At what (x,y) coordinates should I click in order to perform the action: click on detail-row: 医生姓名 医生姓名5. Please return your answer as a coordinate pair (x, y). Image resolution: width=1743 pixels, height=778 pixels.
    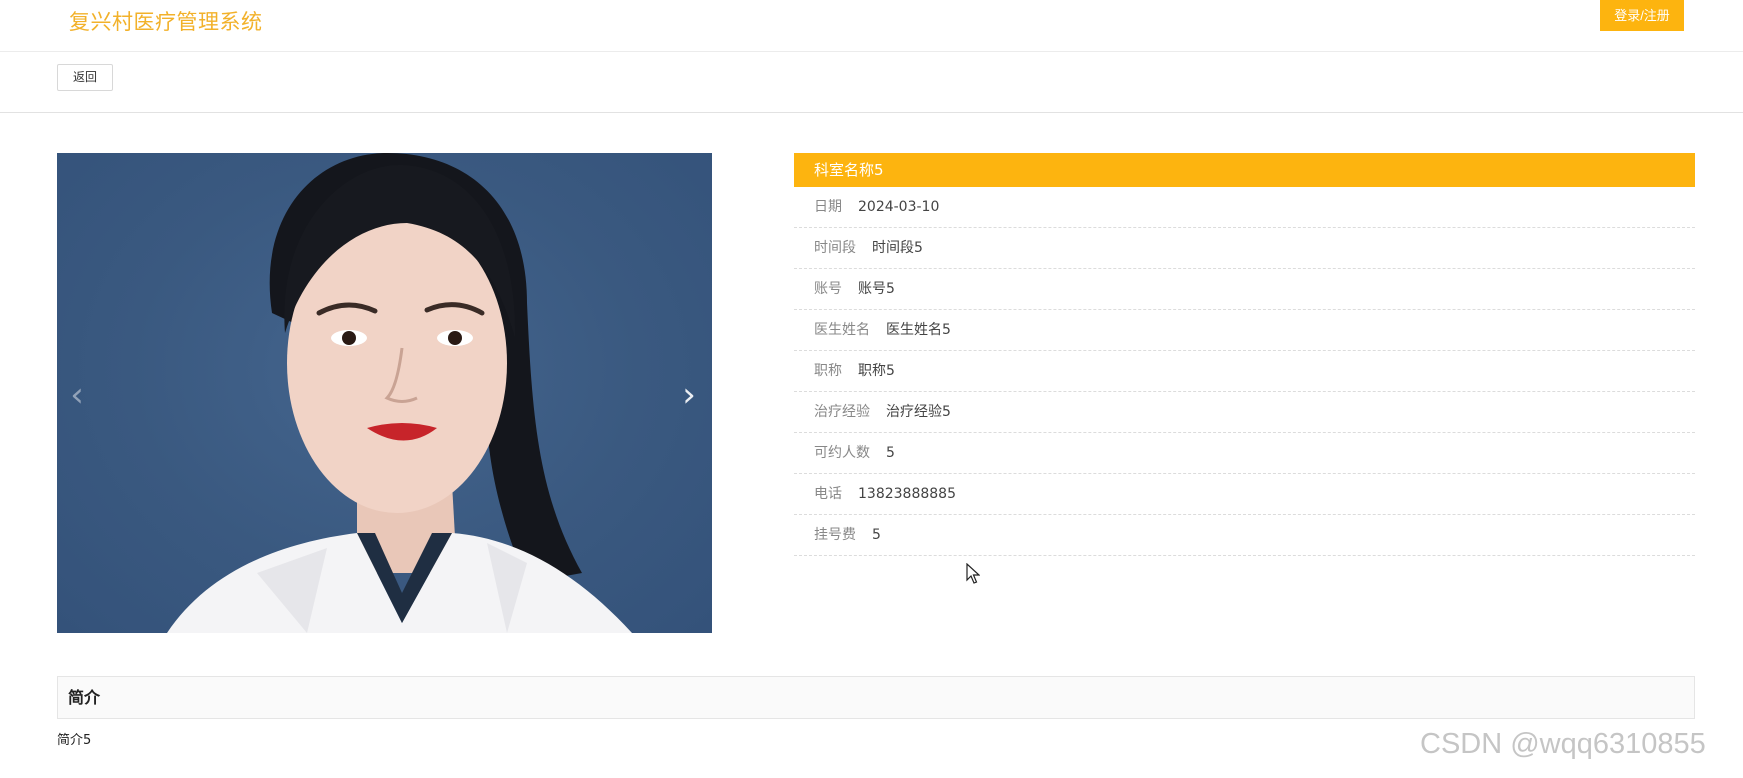
    Looking at the image, I should click on (1244, 330).